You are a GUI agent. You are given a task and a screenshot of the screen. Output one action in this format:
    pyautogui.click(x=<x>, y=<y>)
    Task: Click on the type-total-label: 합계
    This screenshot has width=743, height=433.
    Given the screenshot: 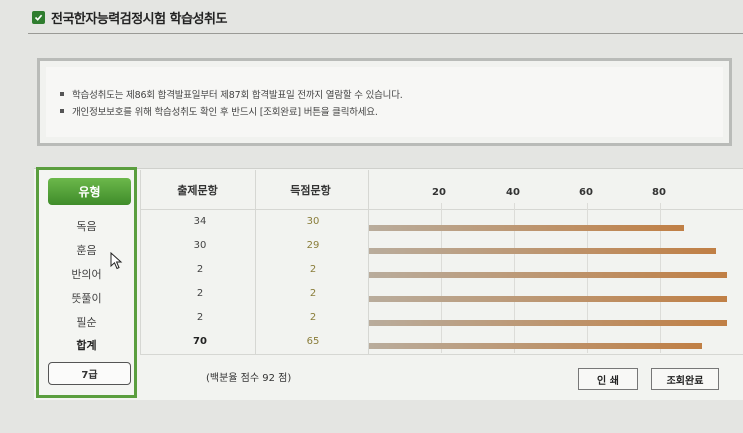 What is the action you would take?
    pyautogui.click(x=86, y=345)
    